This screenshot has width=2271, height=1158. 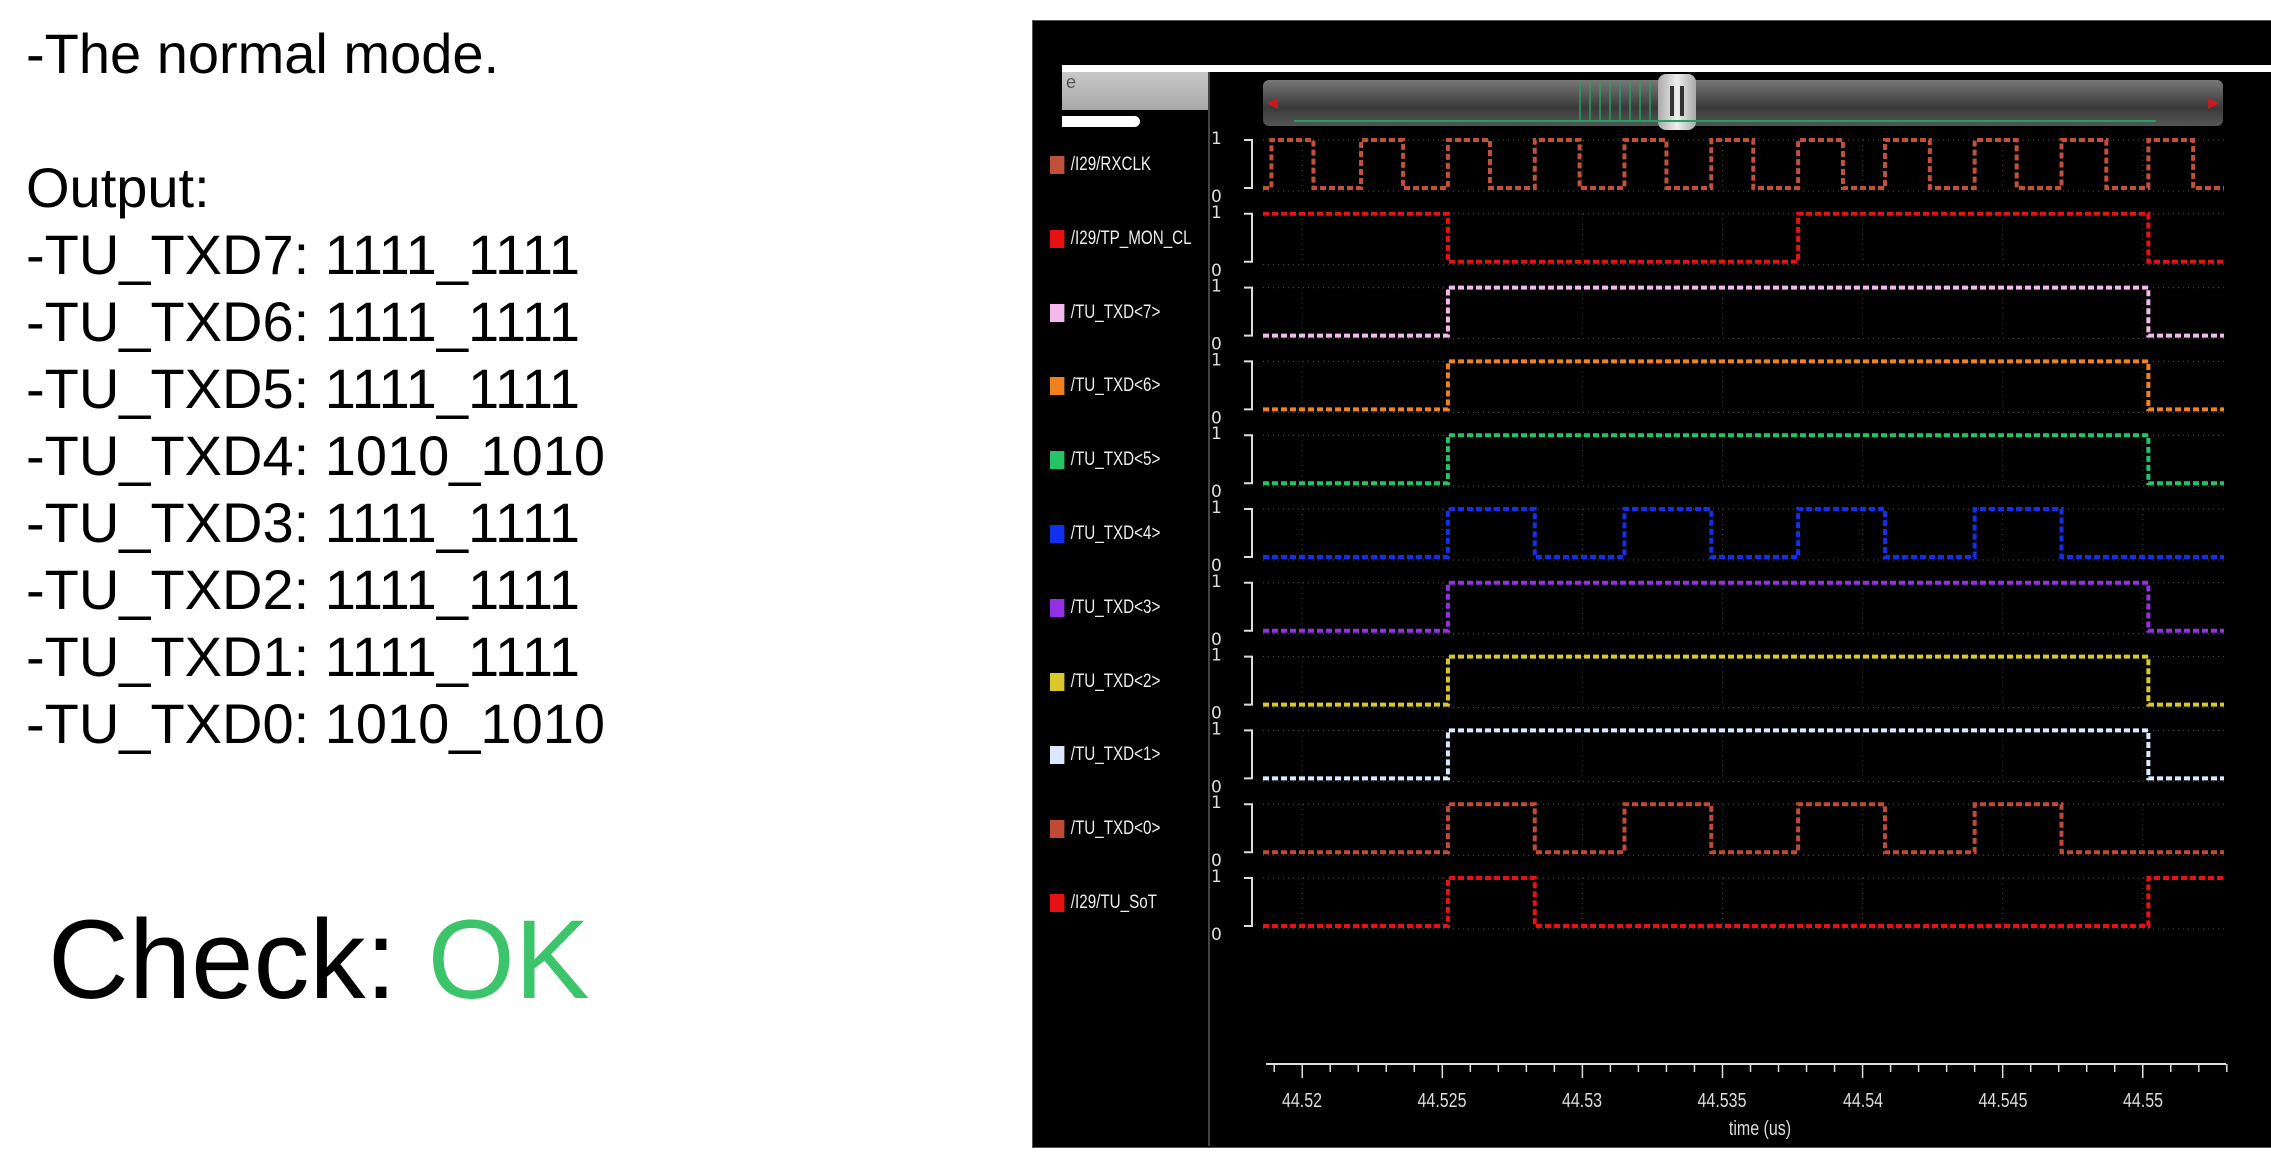 What do you see at coordinates (1216, 935) in the screenshot?
I see `level-low-label: 0` at bounding box center [1216, 935].